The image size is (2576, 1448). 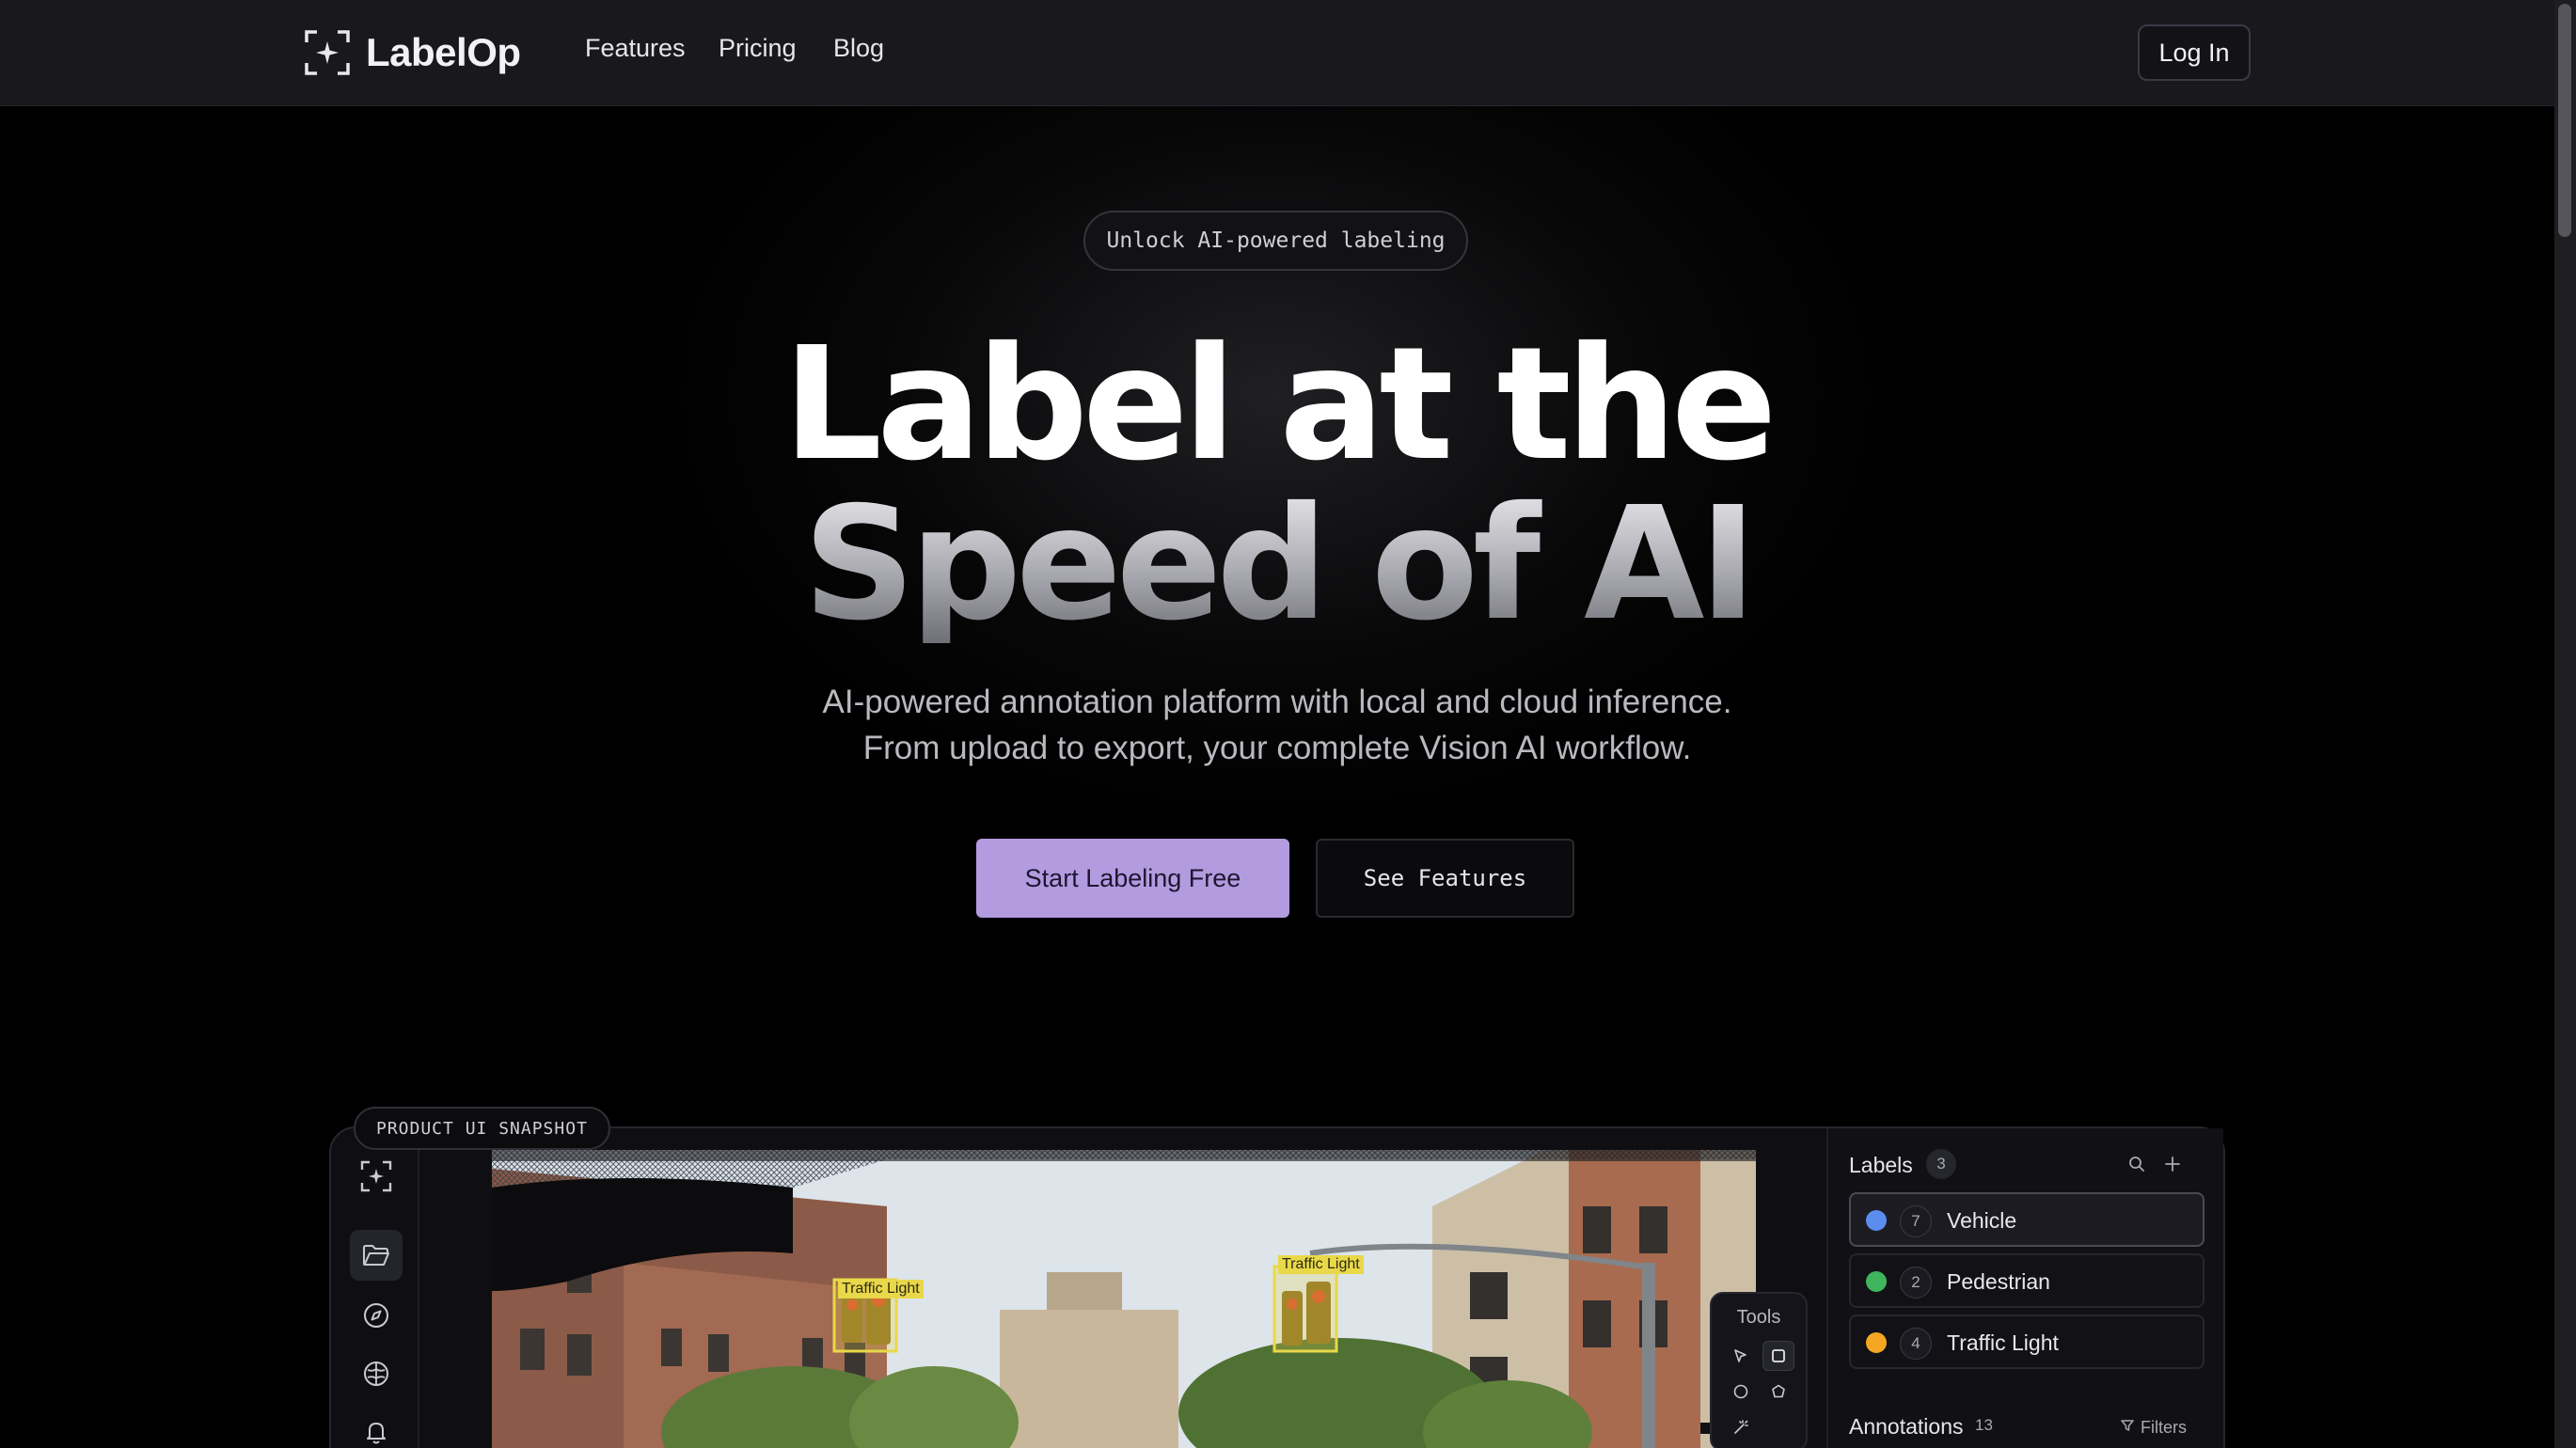 I want to click on brain-icon, so click(x=376, y=1373).